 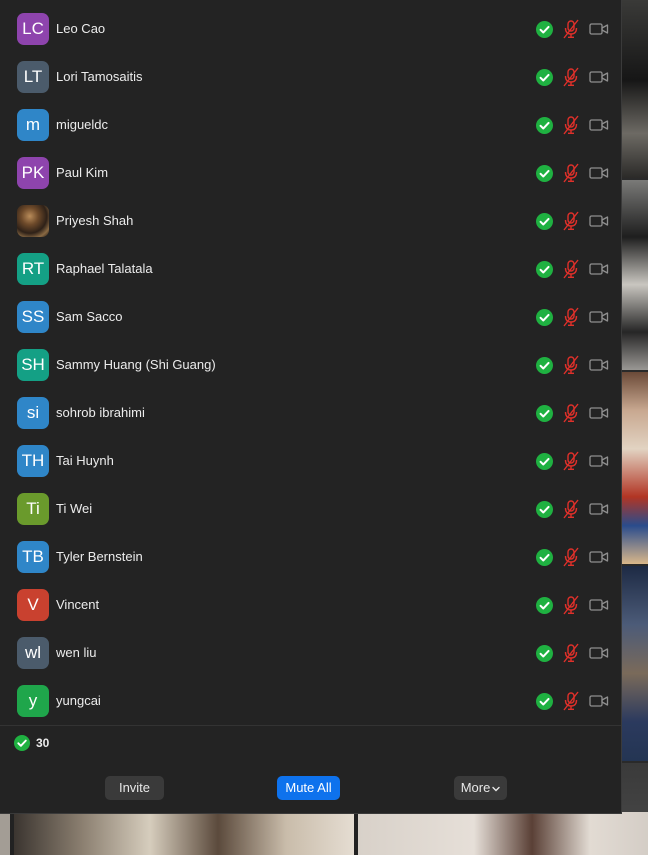 I want to click on avatar: SS, so click(x=33, y=317).